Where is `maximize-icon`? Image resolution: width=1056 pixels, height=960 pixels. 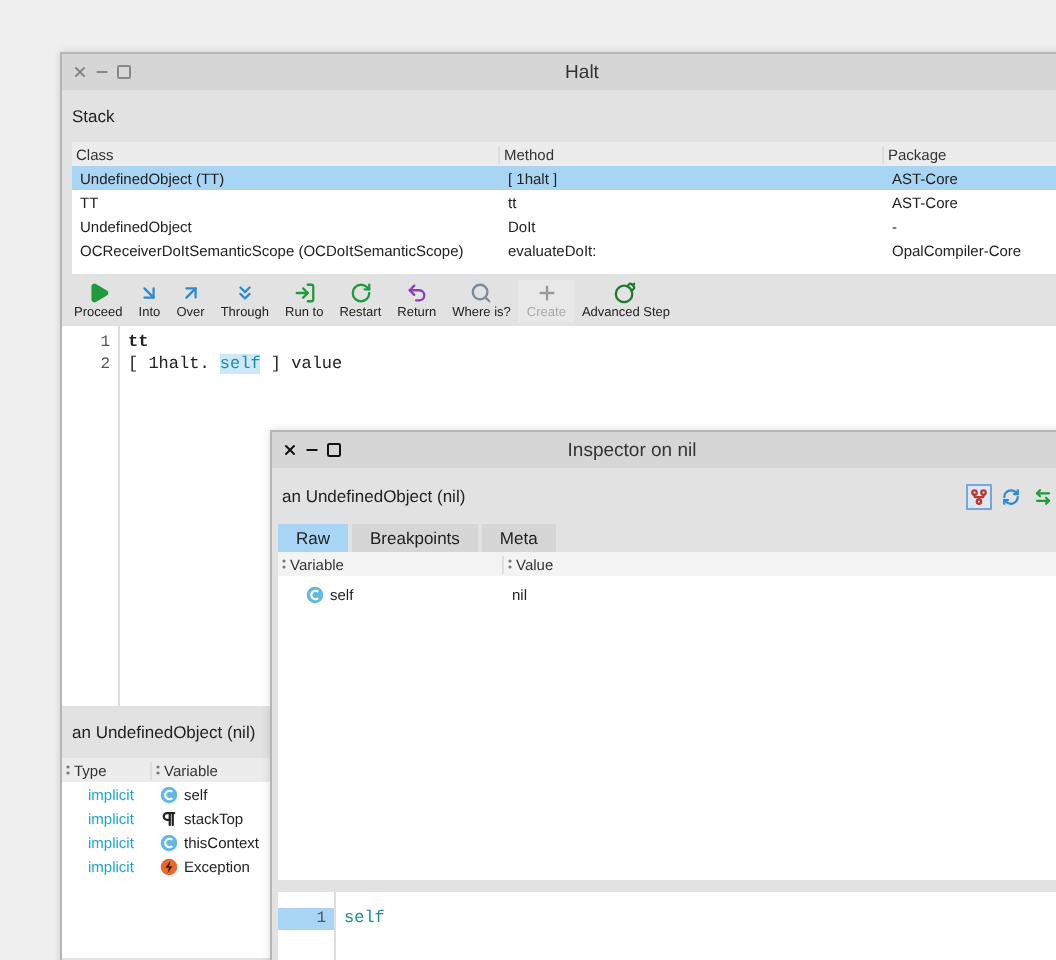
maximize-icon is located at coordinates (334, 450).